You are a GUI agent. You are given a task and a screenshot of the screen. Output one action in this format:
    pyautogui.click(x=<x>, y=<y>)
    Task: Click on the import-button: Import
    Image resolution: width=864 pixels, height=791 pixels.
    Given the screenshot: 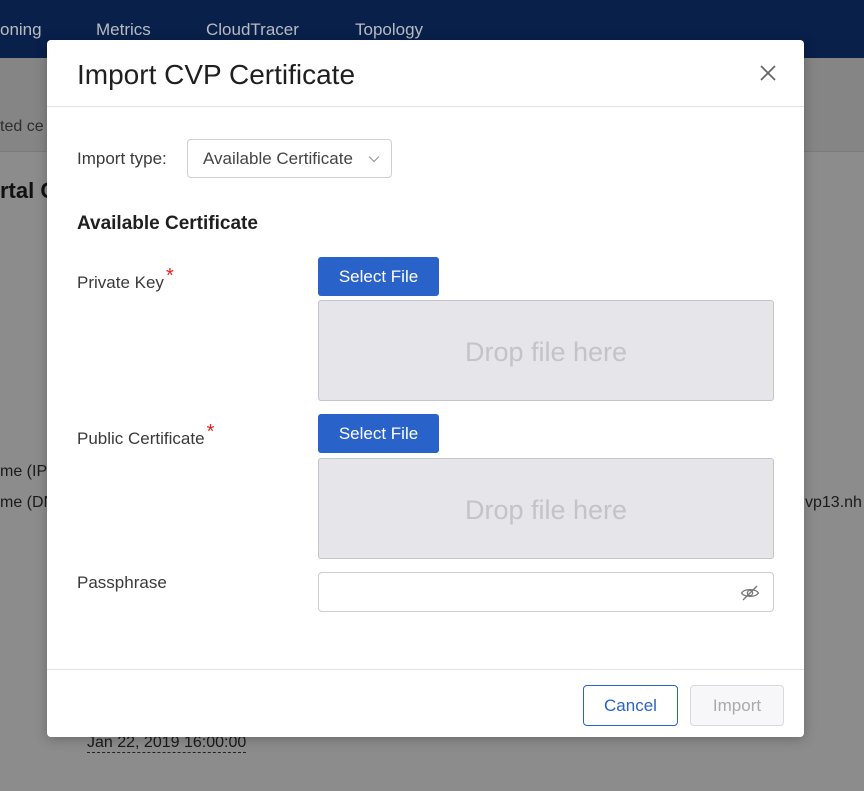 What is the action you would take?
    pyautogui.click(x=737, y=705)
    